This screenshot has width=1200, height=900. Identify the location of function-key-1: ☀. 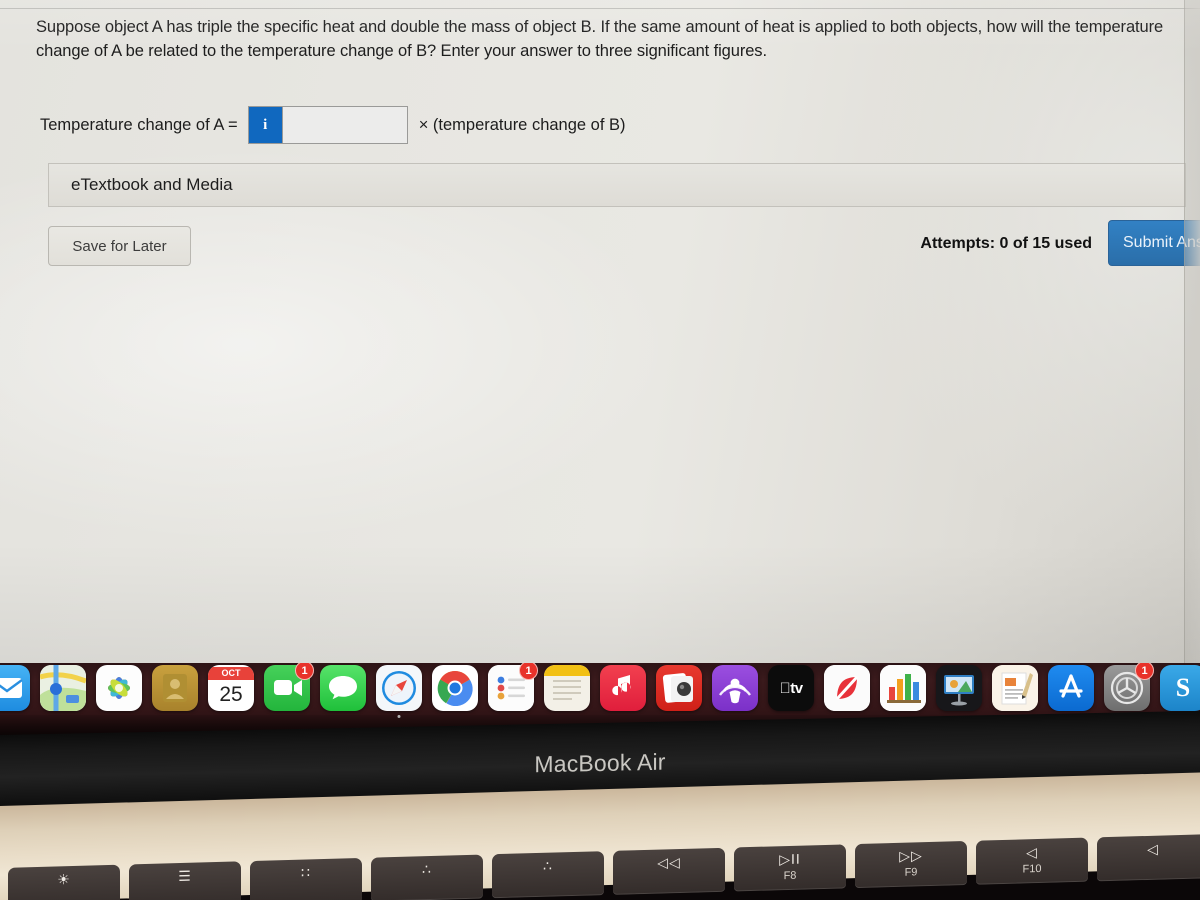
(64, 882).